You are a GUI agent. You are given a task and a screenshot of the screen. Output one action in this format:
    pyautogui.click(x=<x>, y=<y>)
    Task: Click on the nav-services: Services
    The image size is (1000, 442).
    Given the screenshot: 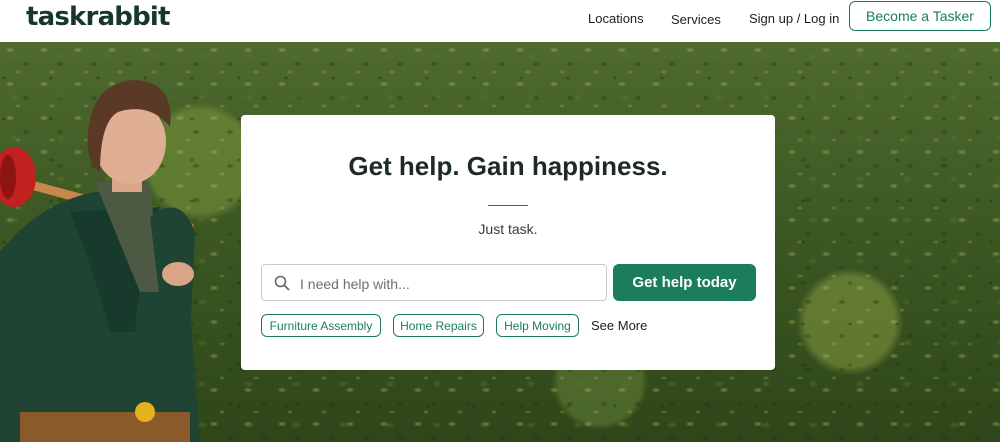 What is the action you would take?
    pyautogui.click(x=696, y=19)
    